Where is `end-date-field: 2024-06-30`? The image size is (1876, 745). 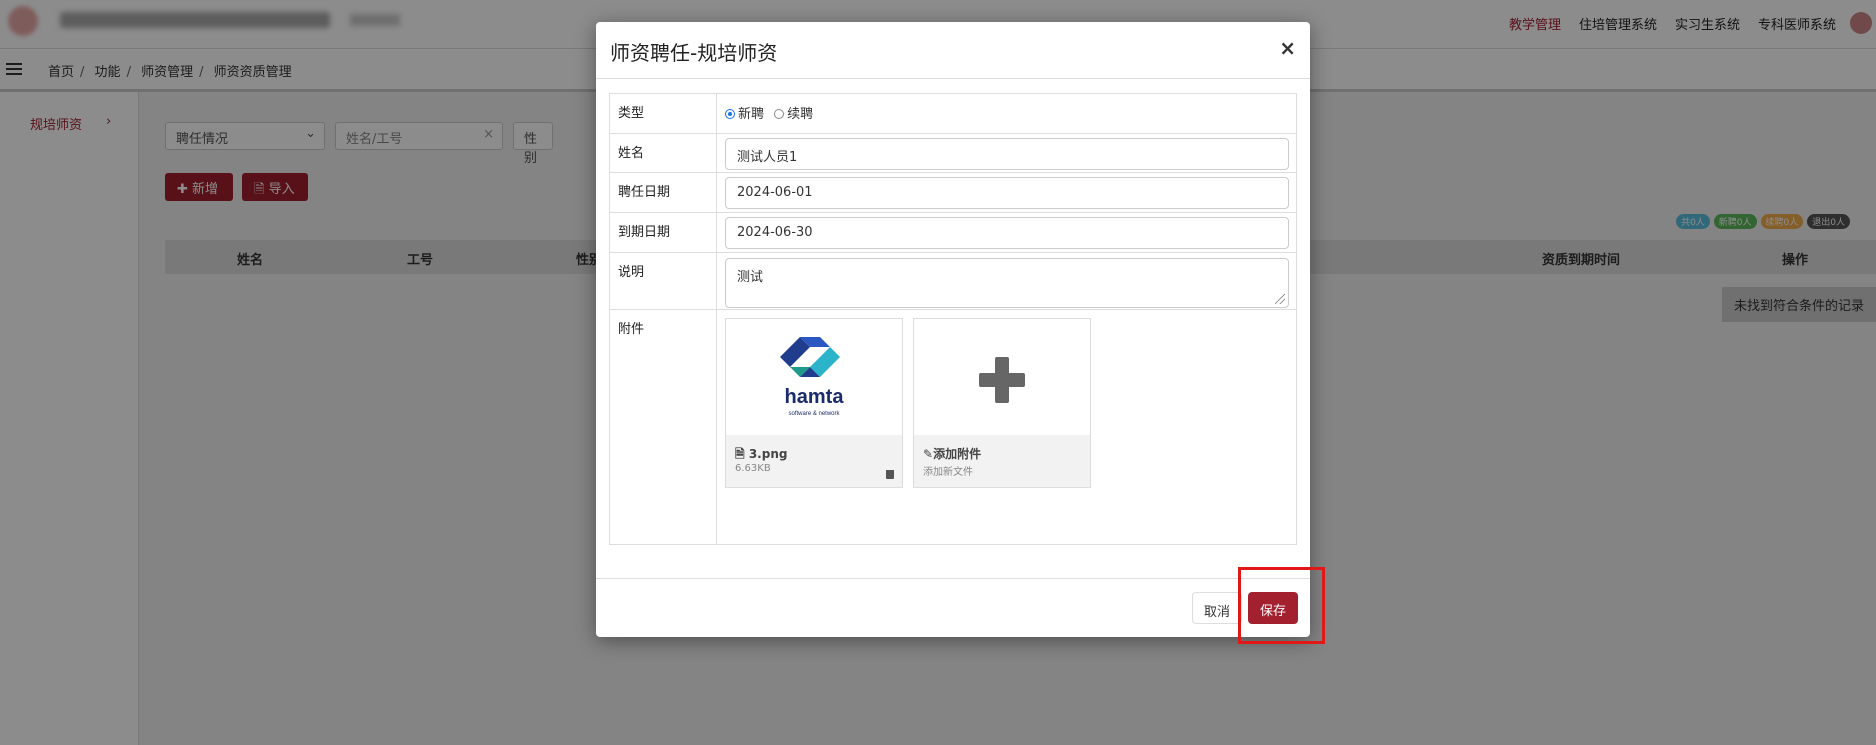
end-date-field: 2024-06-30 is located at coordinates (1007, 233).